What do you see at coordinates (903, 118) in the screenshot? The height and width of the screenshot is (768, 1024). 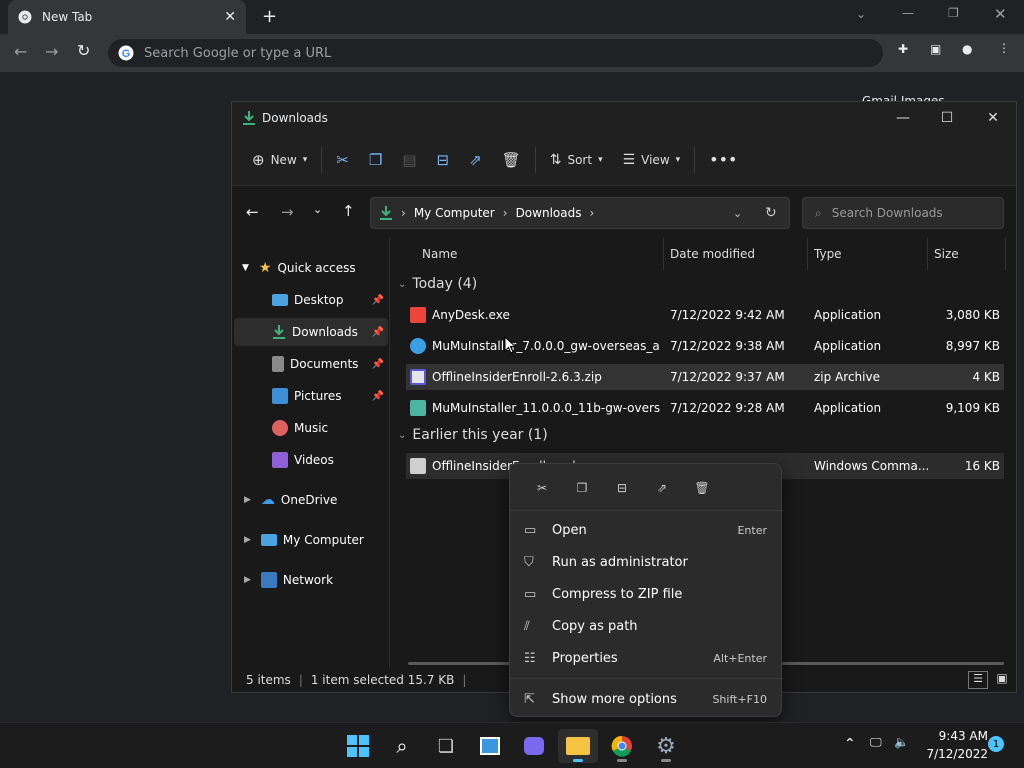 I see `explorer-minimize-button: —` at bounding box center [903, 118].